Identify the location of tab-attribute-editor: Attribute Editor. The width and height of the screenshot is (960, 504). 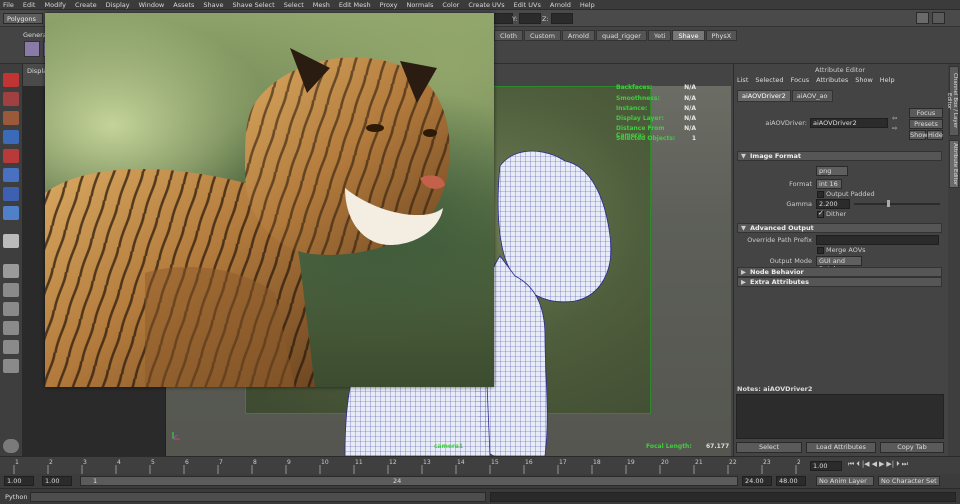
(954, 164).